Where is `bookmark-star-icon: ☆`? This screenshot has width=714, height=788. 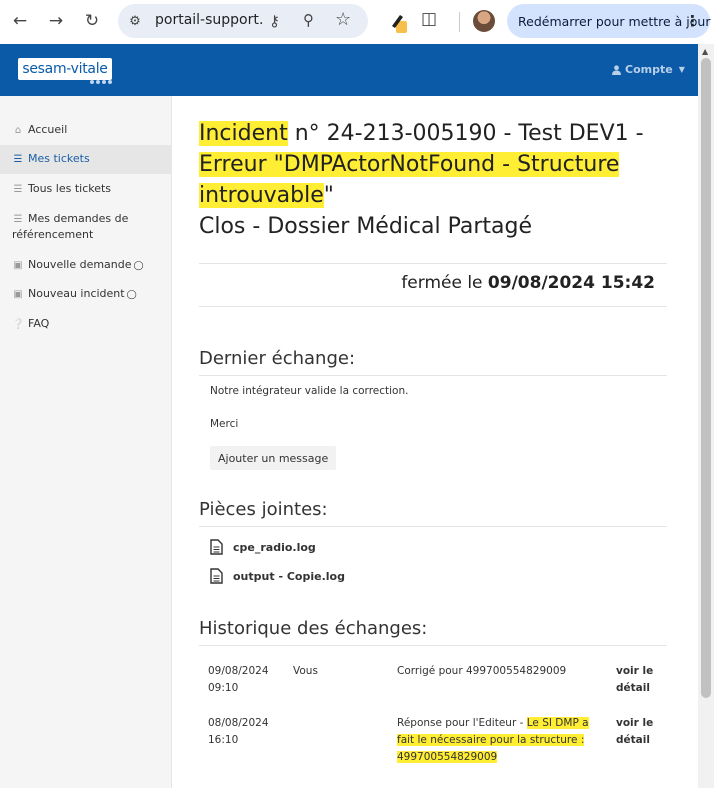 bookmark-star-icon: ☆ is located at coordinates (343, 19).